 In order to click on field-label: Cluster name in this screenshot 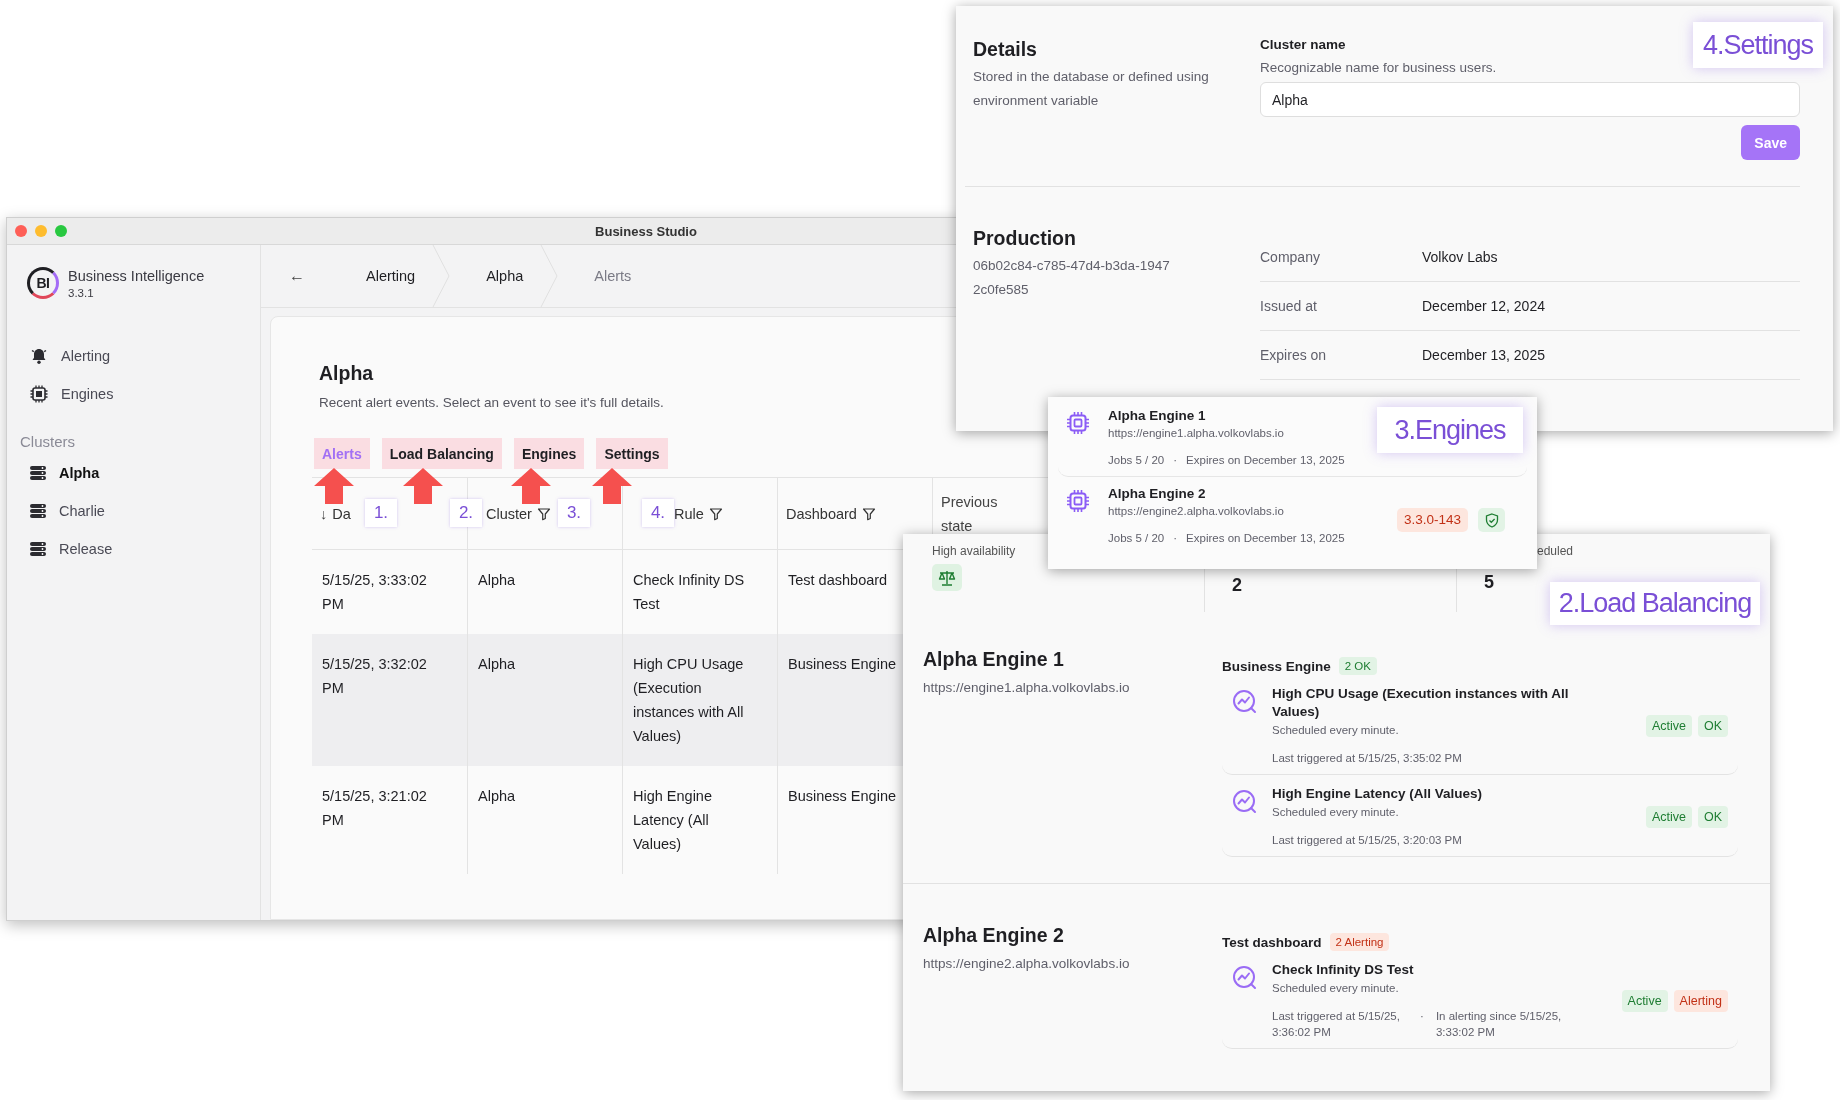, I will do `click(1303, 44)`.